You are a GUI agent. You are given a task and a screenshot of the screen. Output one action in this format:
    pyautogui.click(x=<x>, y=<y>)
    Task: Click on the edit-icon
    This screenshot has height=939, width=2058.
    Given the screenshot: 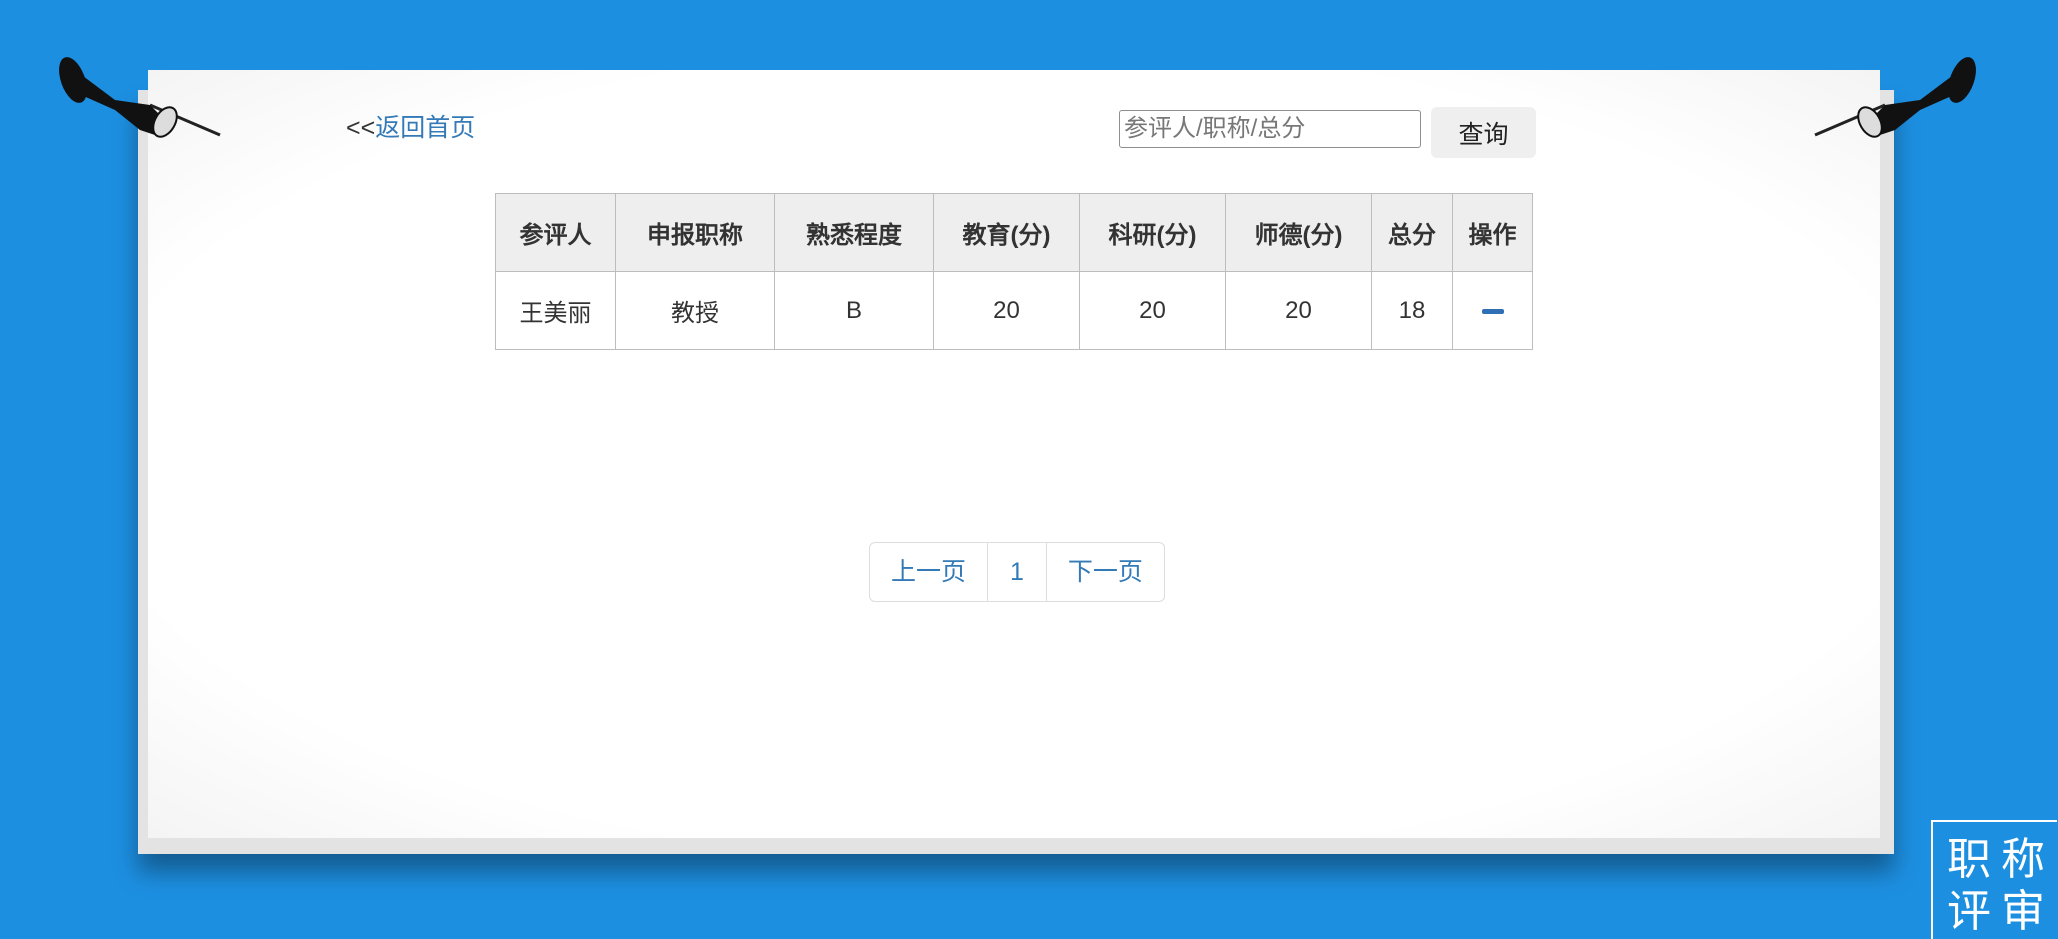 What is the action you would take?
    pyautogui.click(x=1492, y=311)
    